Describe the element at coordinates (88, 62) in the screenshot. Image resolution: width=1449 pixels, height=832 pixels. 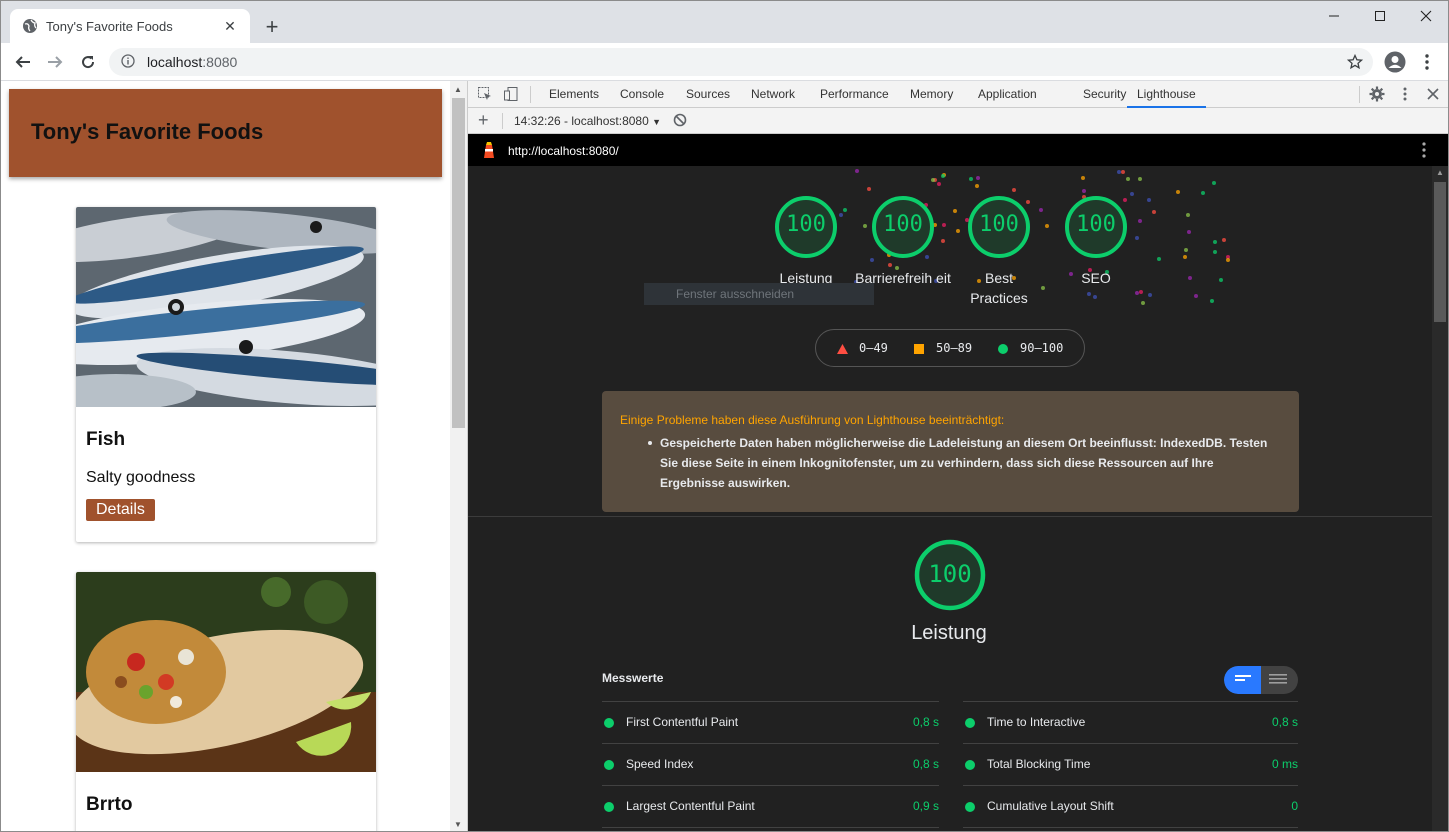
I see `reload-button` at that location.